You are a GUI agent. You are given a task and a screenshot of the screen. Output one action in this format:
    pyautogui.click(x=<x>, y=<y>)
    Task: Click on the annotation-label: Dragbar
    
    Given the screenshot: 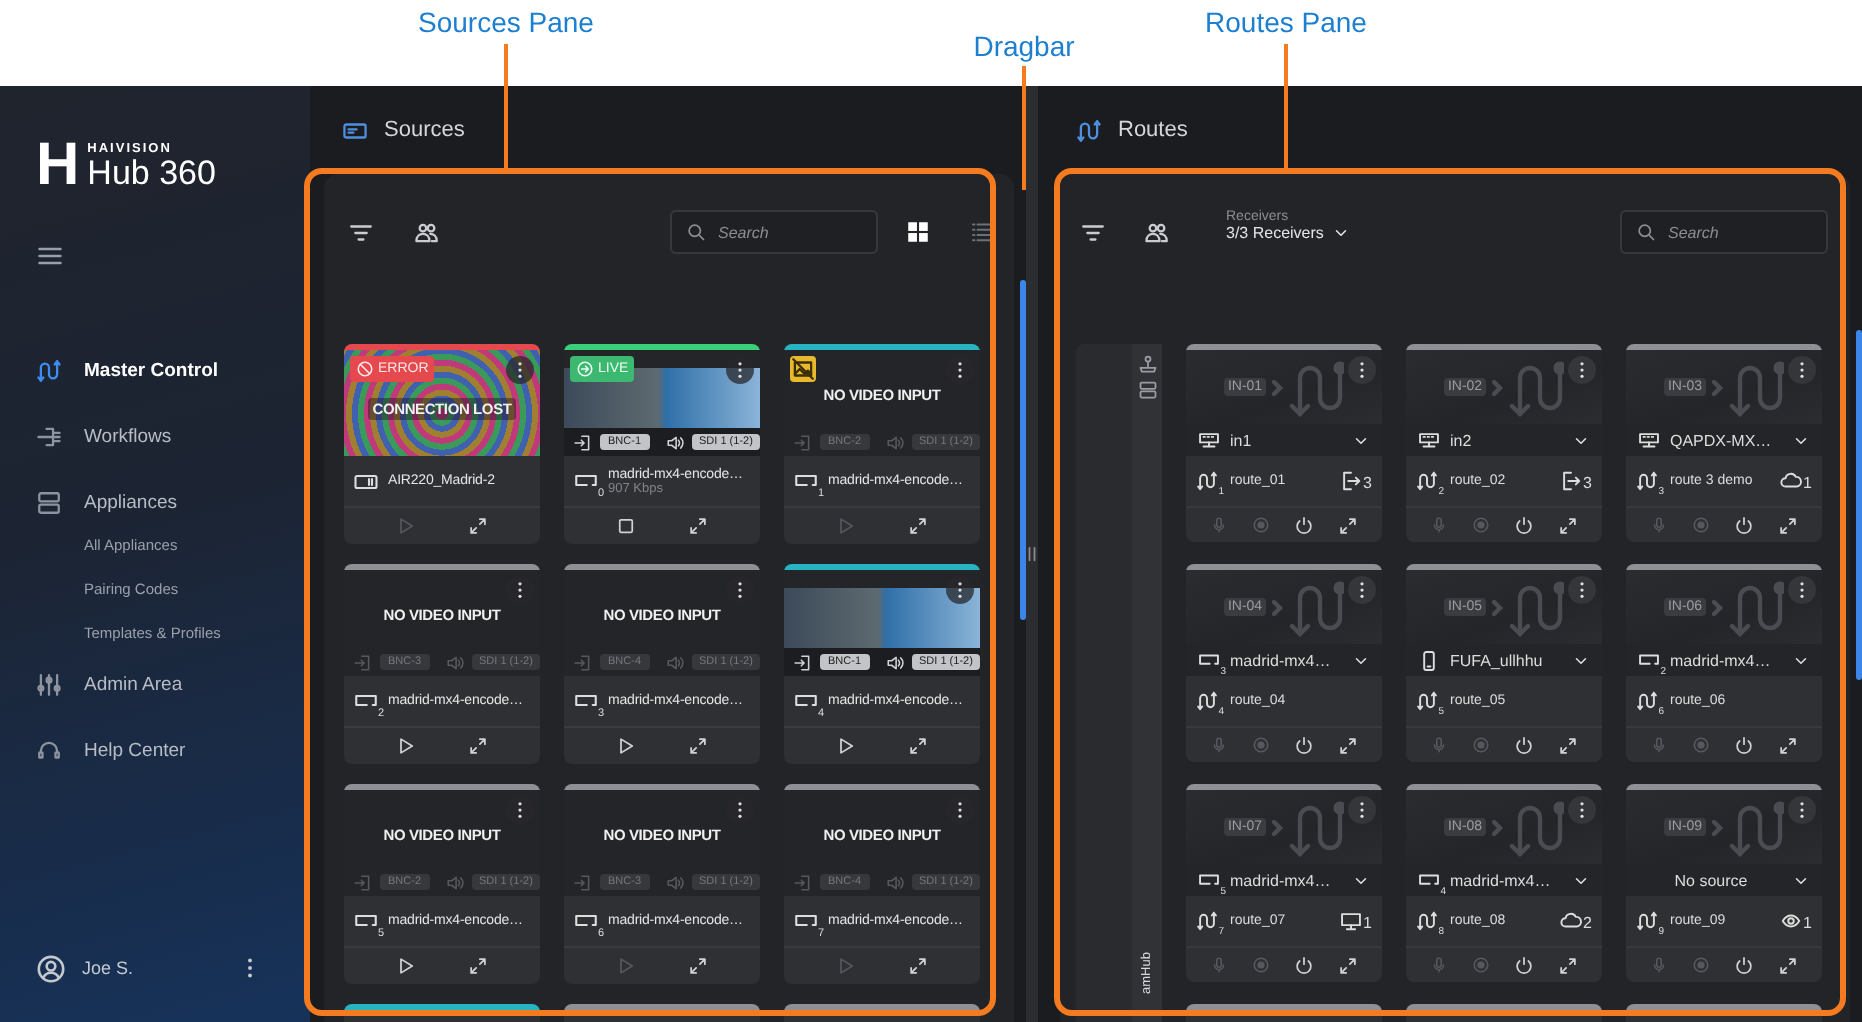 What is the action you would take?
    pyautogui.click(x=1024, y=46)
    